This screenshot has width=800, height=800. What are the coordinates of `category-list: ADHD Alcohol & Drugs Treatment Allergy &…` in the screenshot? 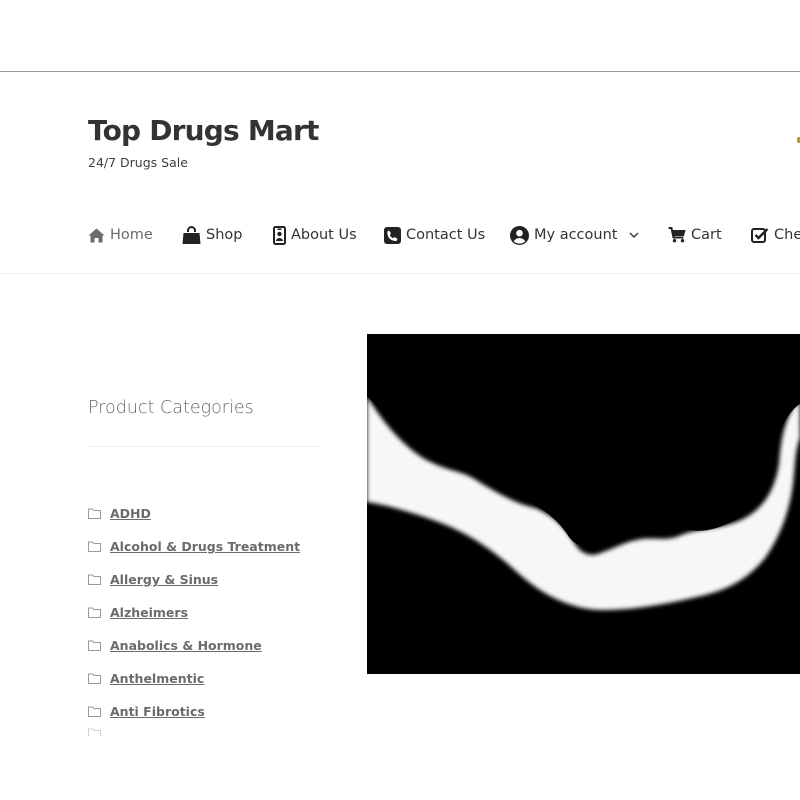 It's located at (194, 616).